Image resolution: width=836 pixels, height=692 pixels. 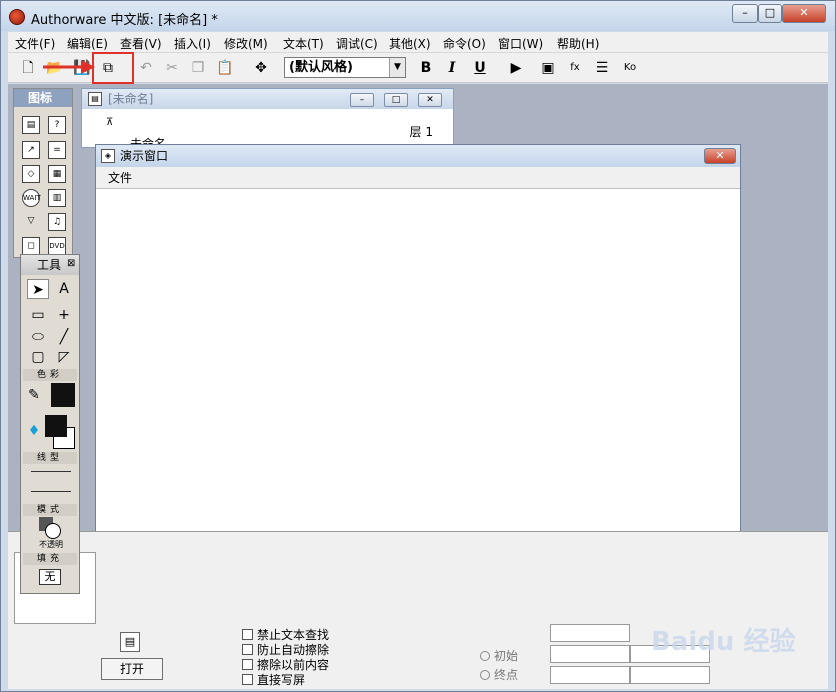 What do you see at coordinates (31, 246) in the screenshot?
I see `framework-icon: ◻` at bounding box center [31, 246].